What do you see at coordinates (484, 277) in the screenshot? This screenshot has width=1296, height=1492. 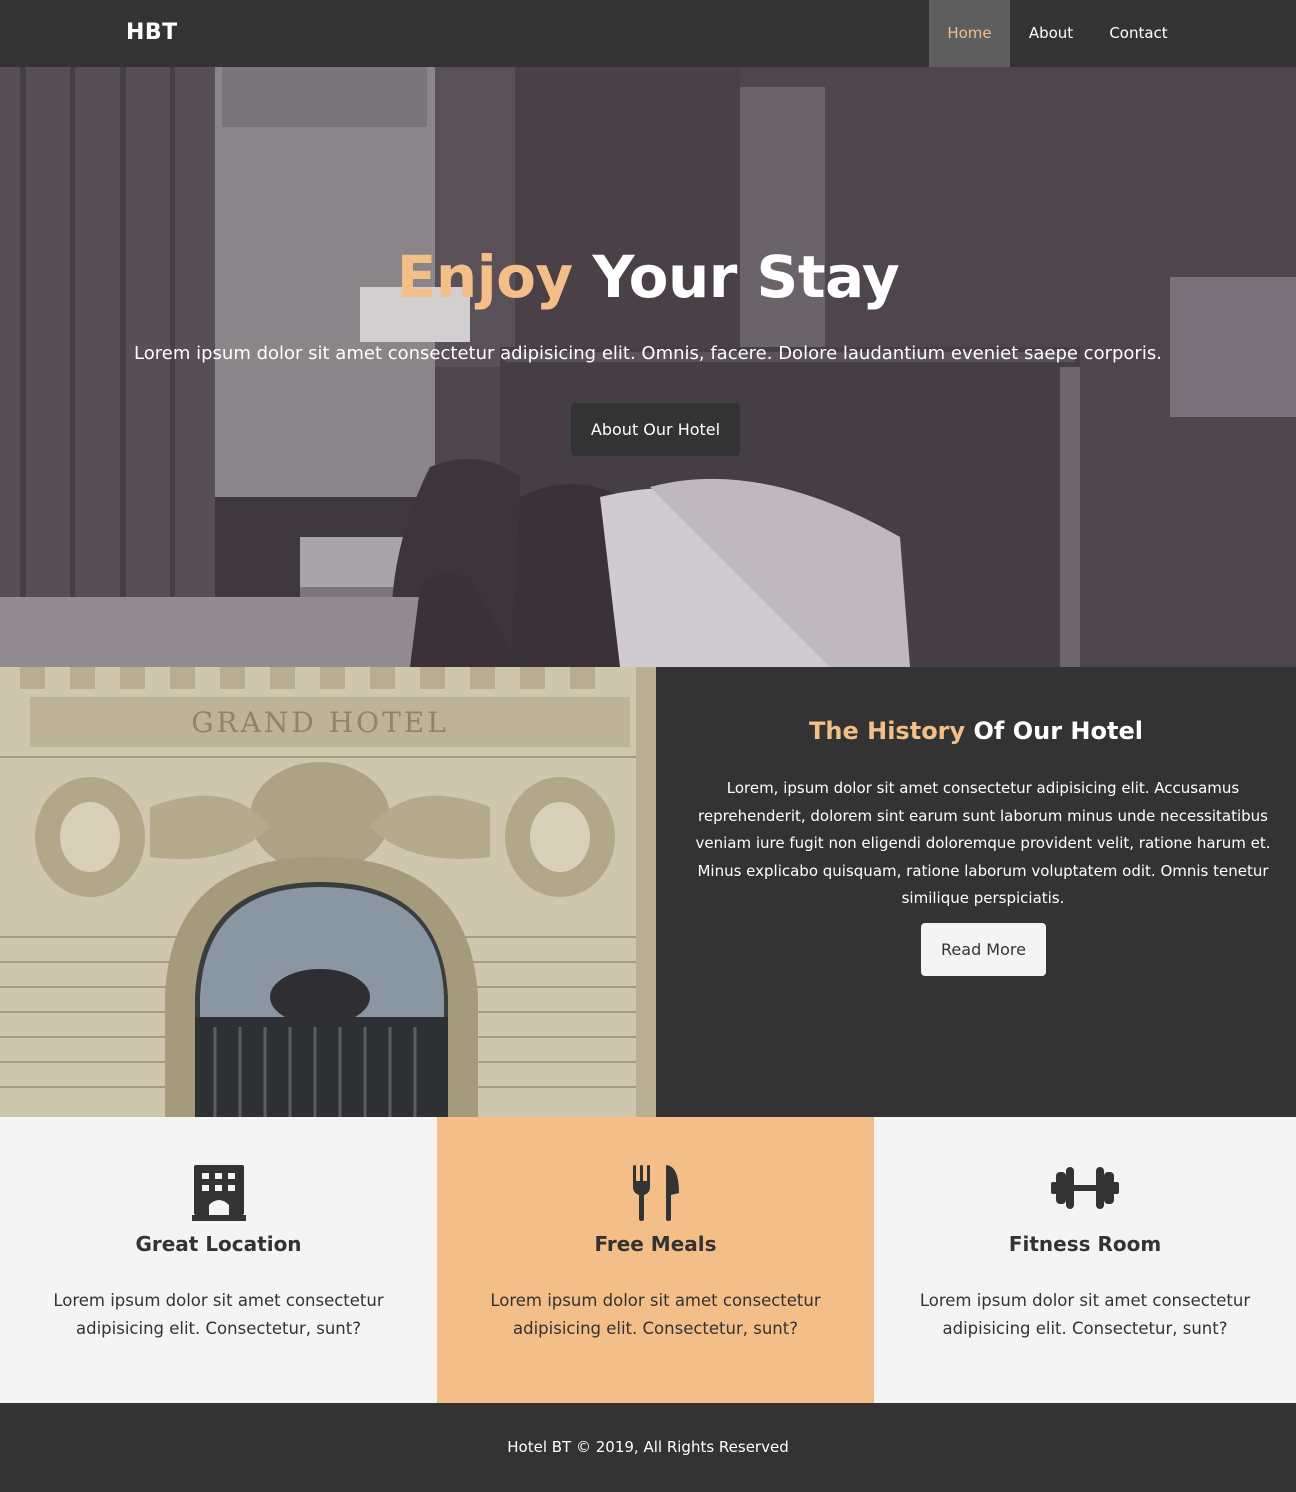 I see `hero-title-accent: Enjoy` at bounding box center [484, 277].